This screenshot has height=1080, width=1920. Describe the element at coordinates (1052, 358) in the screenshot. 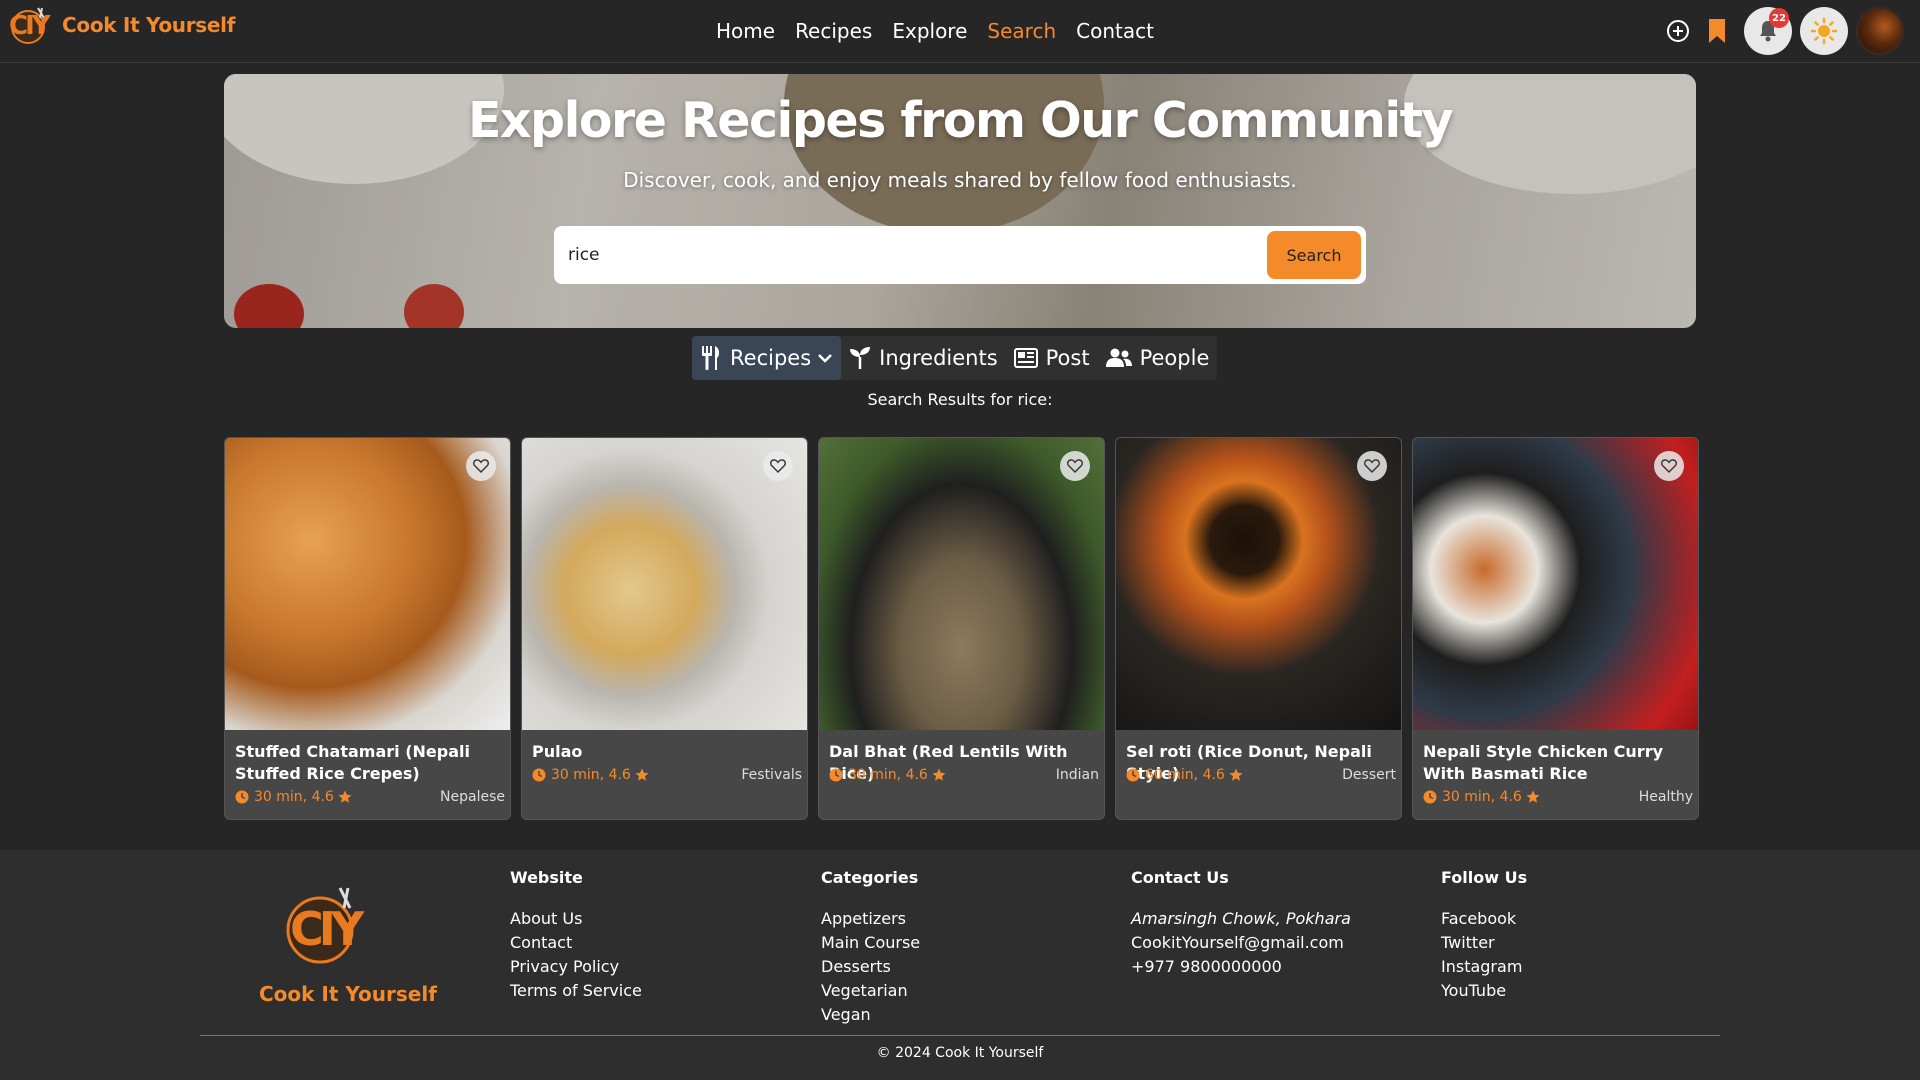

I see `tab-post: Post` at that location.